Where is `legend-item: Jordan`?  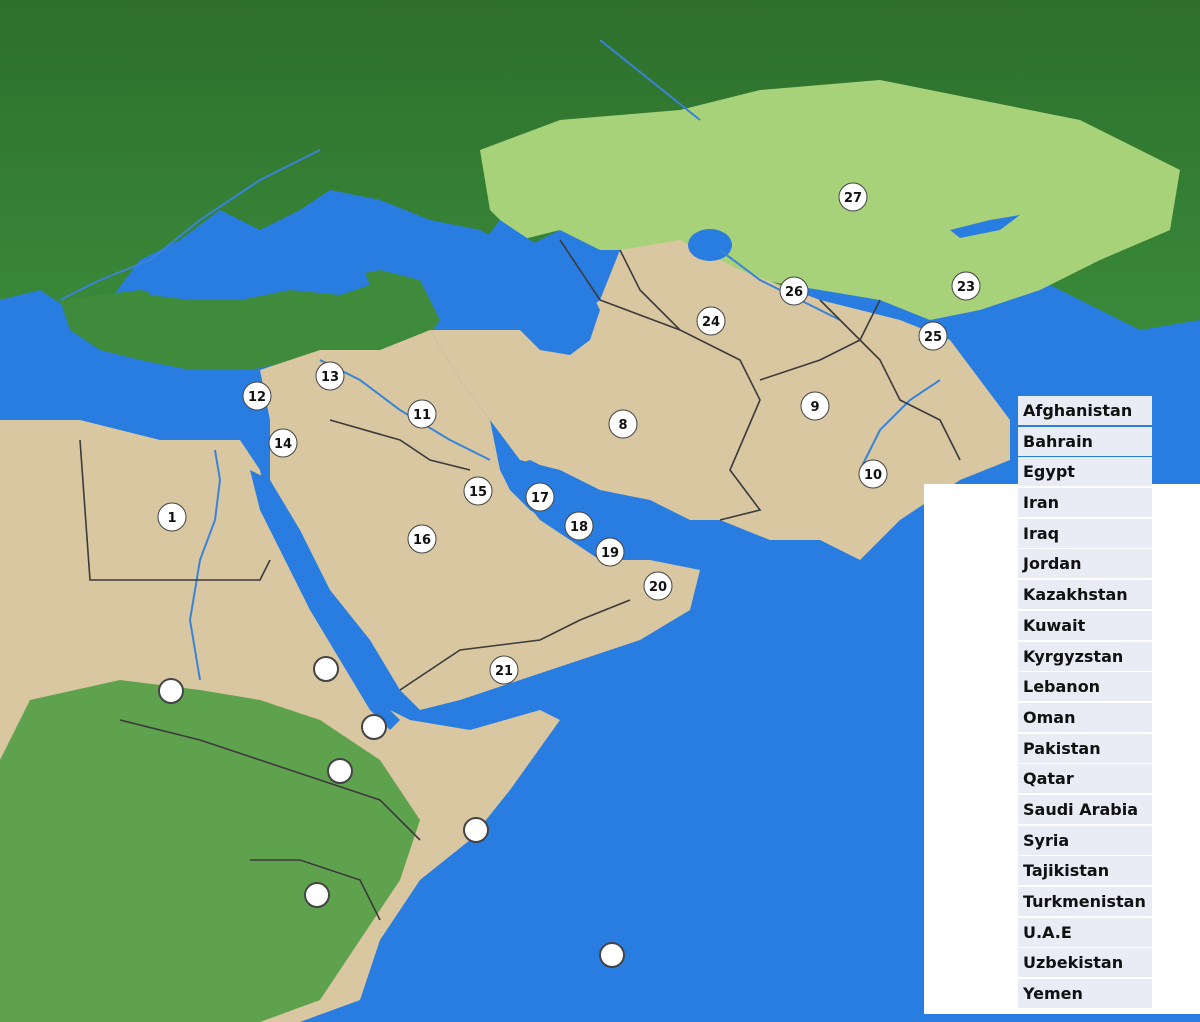
legend-item: Jordan is located at coordinates (1085, 564).